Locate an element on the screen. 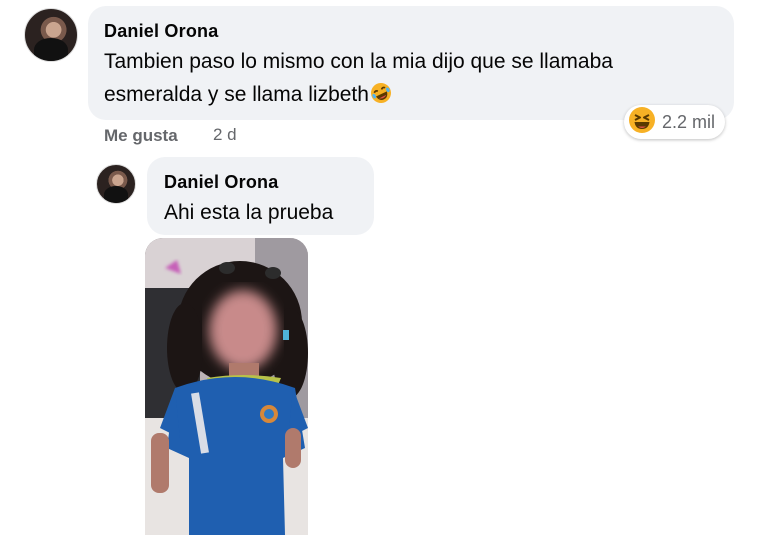 This screenshot has width=768, height=535. comment-text-line-2: esmeralda y se llama lizbeth is located at coordinates (248, 94).